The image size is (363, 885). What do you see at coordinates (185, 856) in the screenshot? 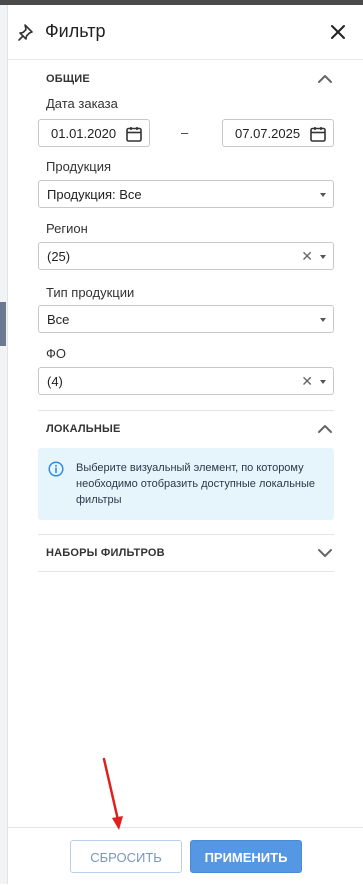
I see `panel-footer: СБРОСИТЬ ПРИМЕНИТЬ` at bounding box center [185, 856].